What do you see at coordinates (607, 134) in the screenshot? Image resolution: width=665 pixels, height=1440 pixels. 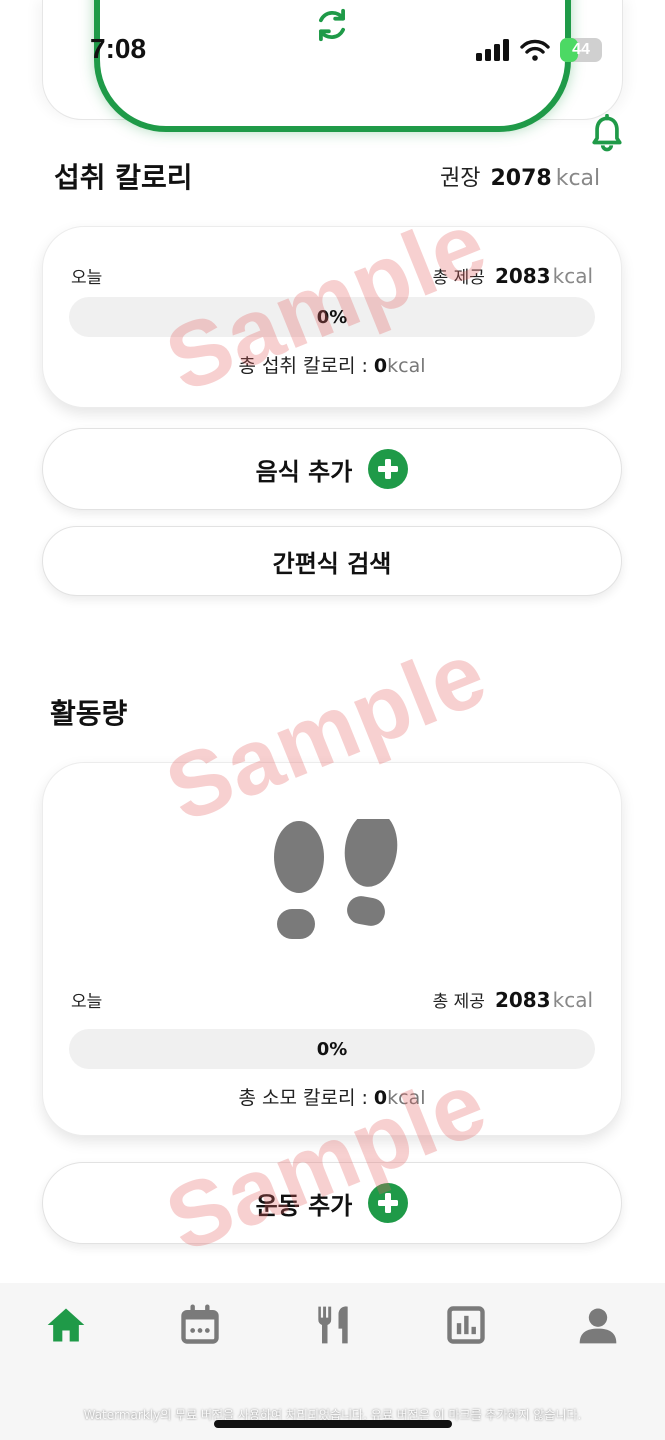 I see `bell-icon` at bounding box center [607, 134].